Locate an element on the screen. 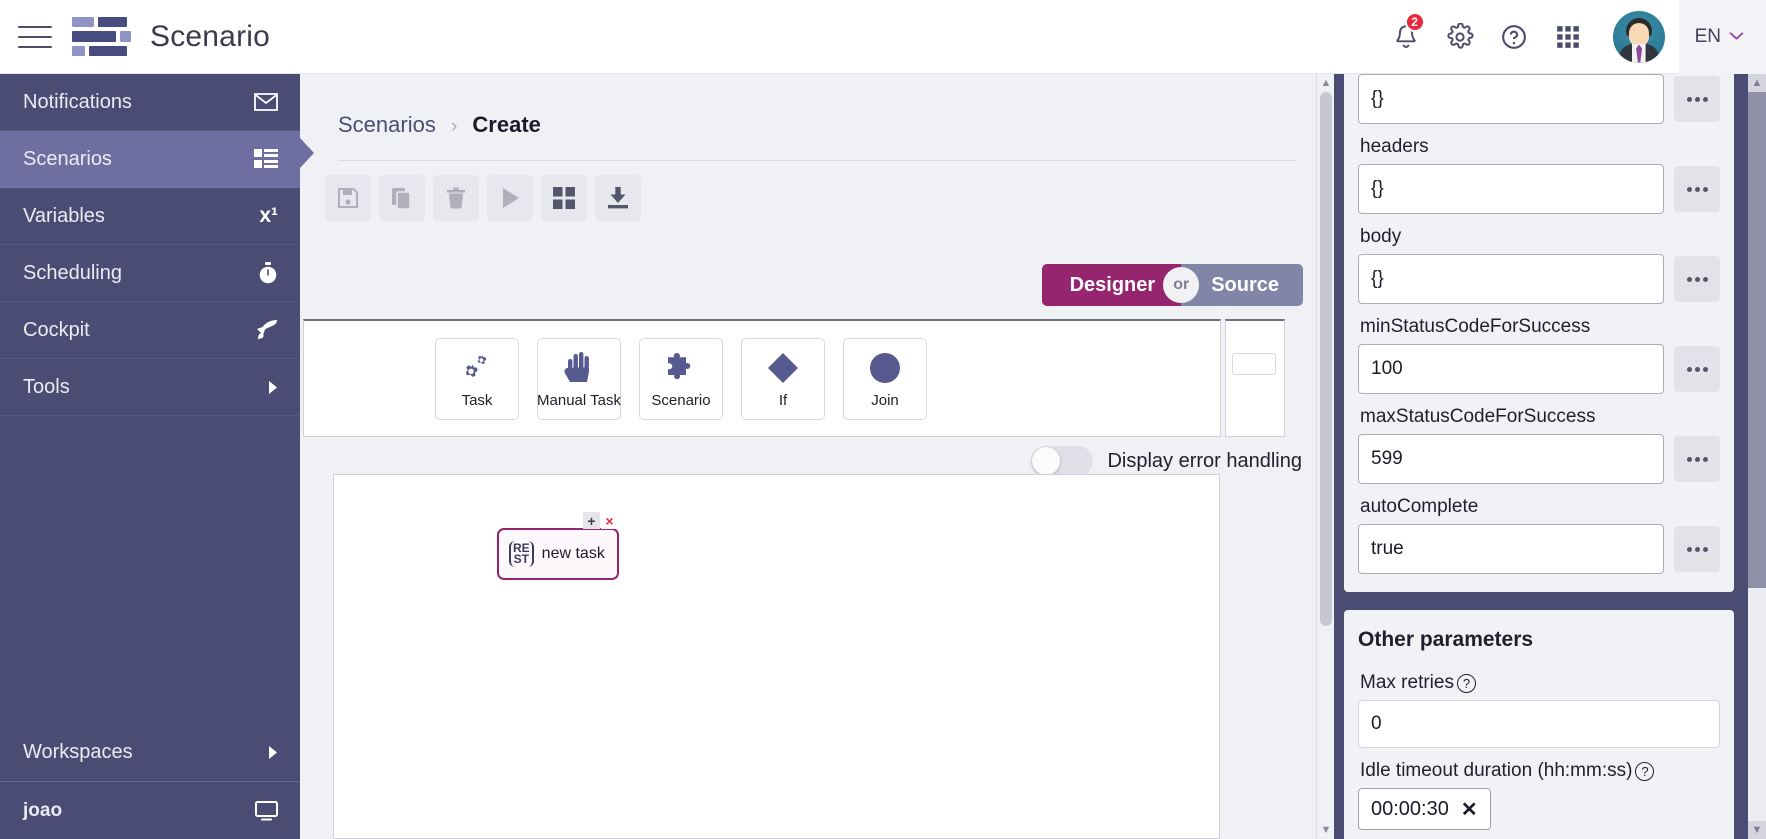  parameter-label-max-status: maxStatusCodeForSuccess is located at coordinates (1478, 416).